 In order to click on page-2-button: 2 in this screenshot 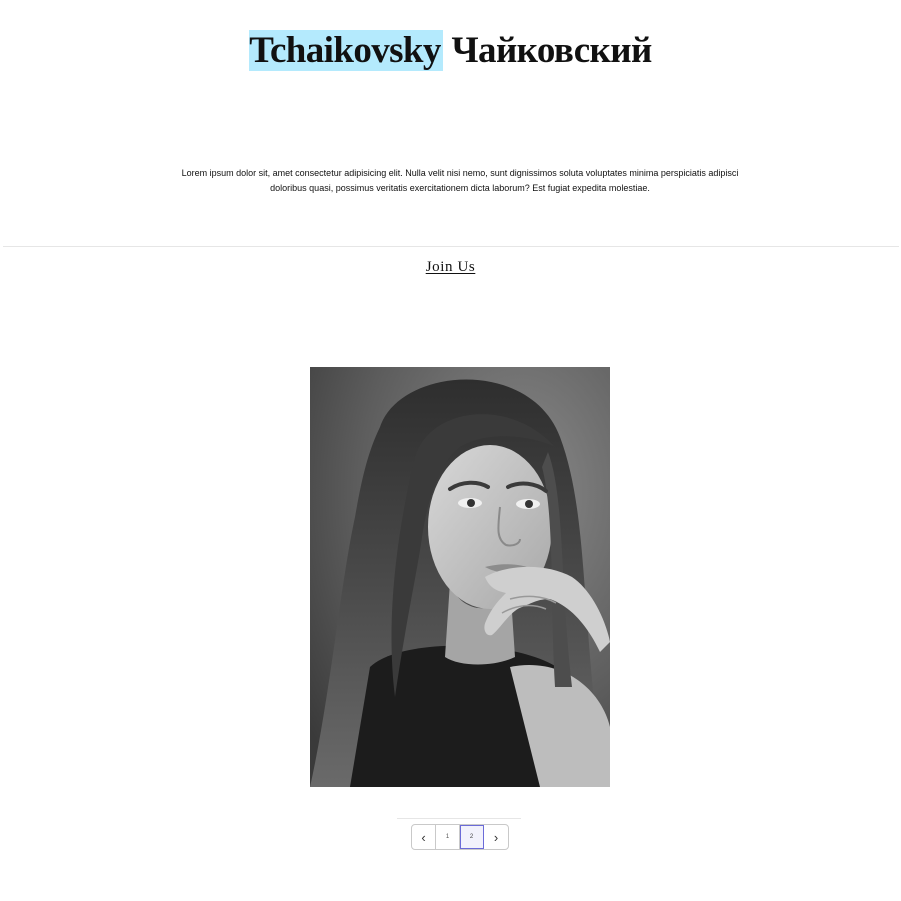, I will do `click(472, 837)`.